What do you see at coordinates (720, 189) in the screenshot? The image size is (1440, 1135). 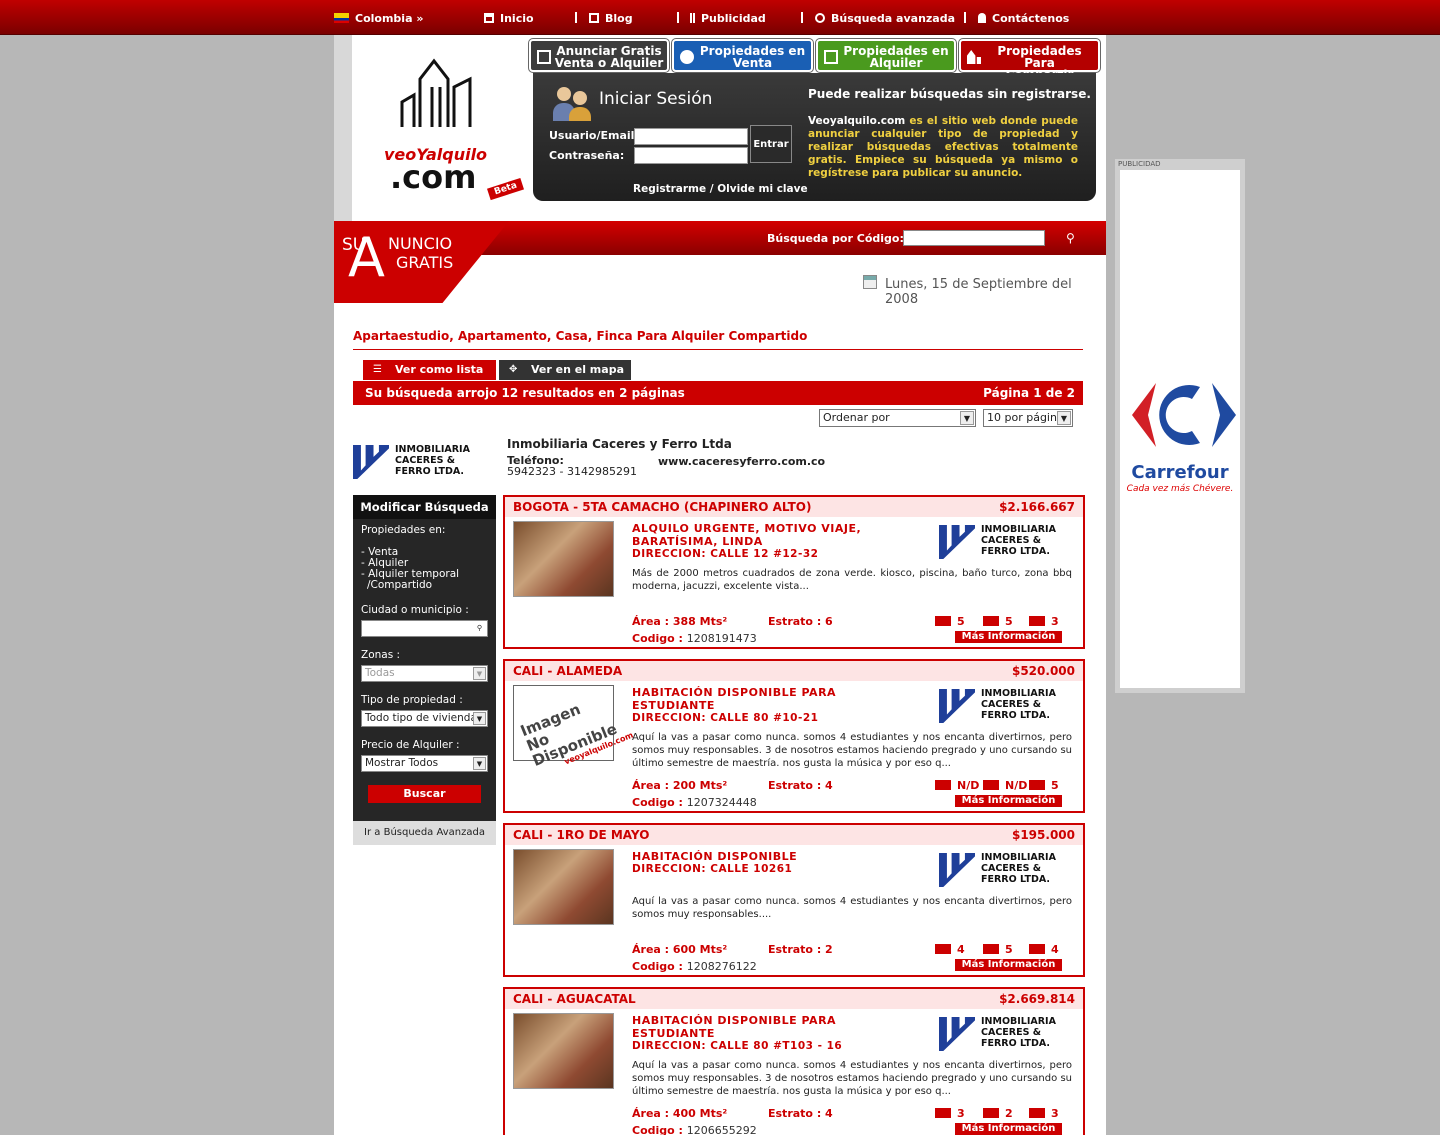 I see `register-forgot-links: Registrarme / Olvide mi clave` at bounding box center [720, 189].